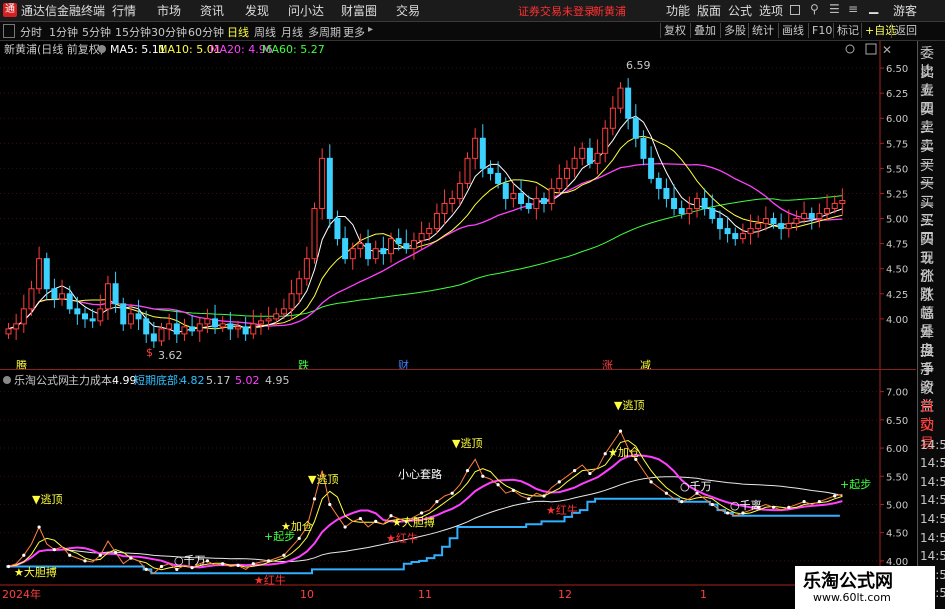 Image resolution: width=945 pixels, height=609 pixels. What do you see at coordinates (354, 593) in the screenshot?
I see `date-axis: 2024年 10 11 12 1` at bounding box center [354, 593].